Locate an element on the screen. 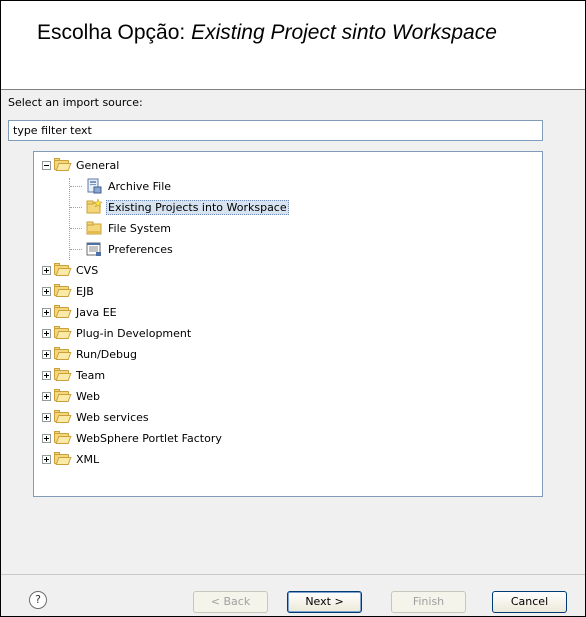 Image resolution: width=586 pixels, height=617 pixels. archive-file-icon is located at coordinates (94, 186).